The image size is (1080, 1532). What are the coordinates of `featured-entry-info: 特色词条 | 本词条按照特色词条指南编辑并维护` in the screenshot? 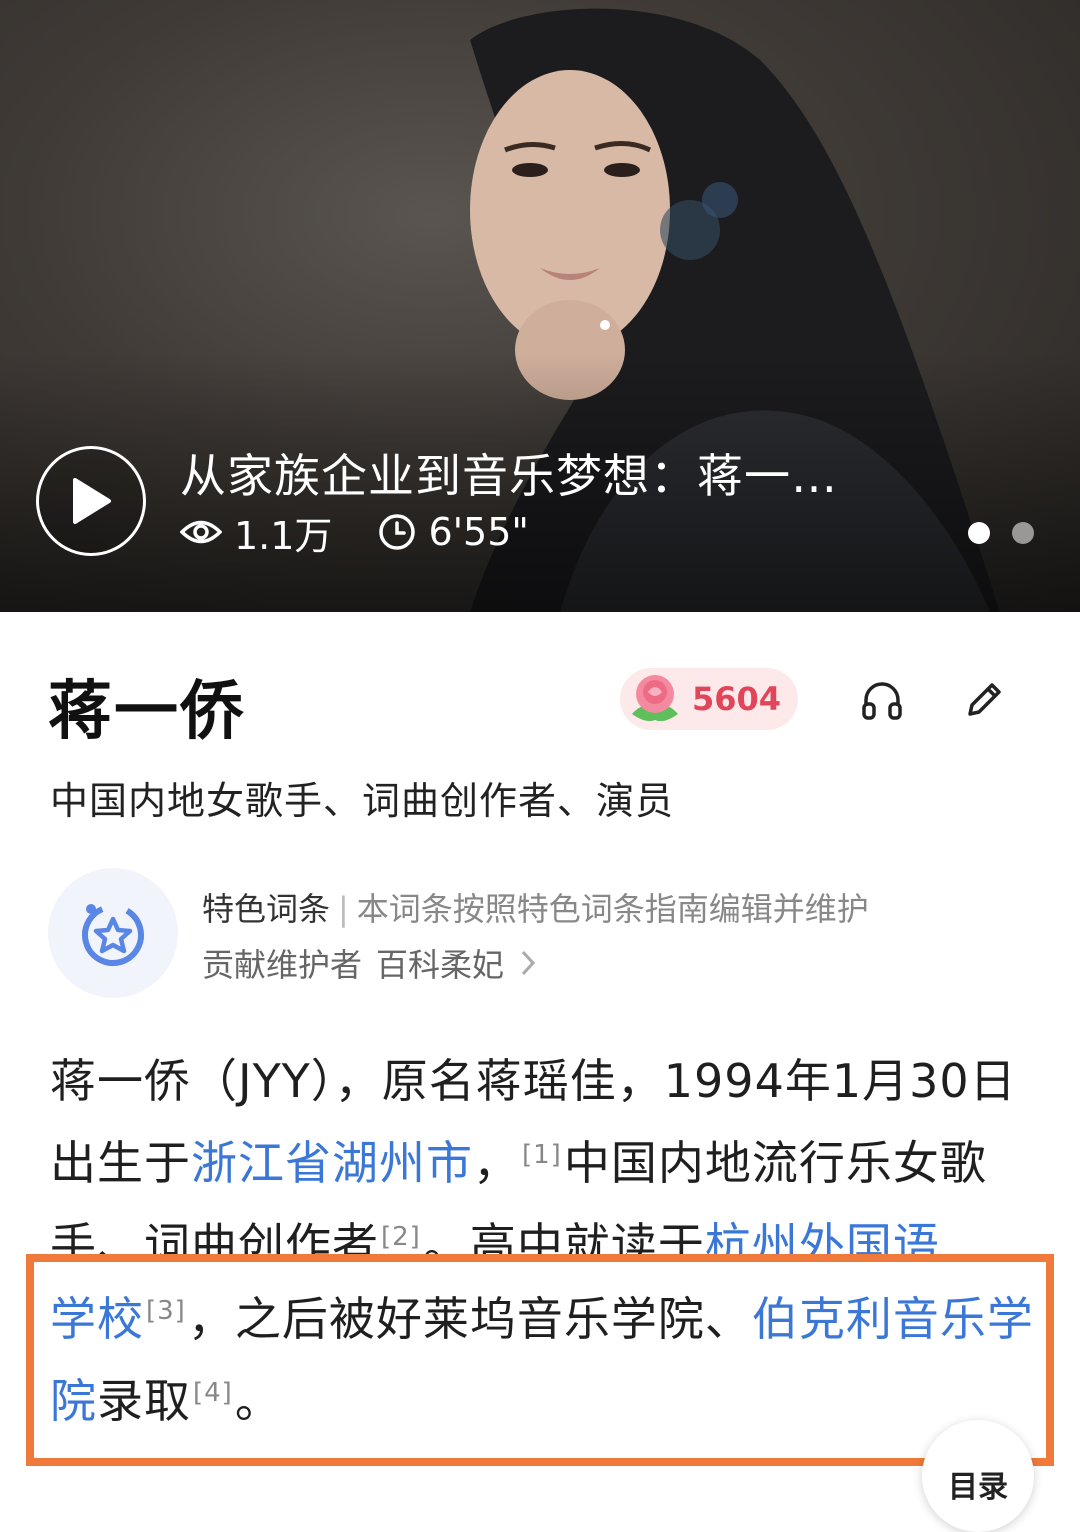 It's located at (535, 909).